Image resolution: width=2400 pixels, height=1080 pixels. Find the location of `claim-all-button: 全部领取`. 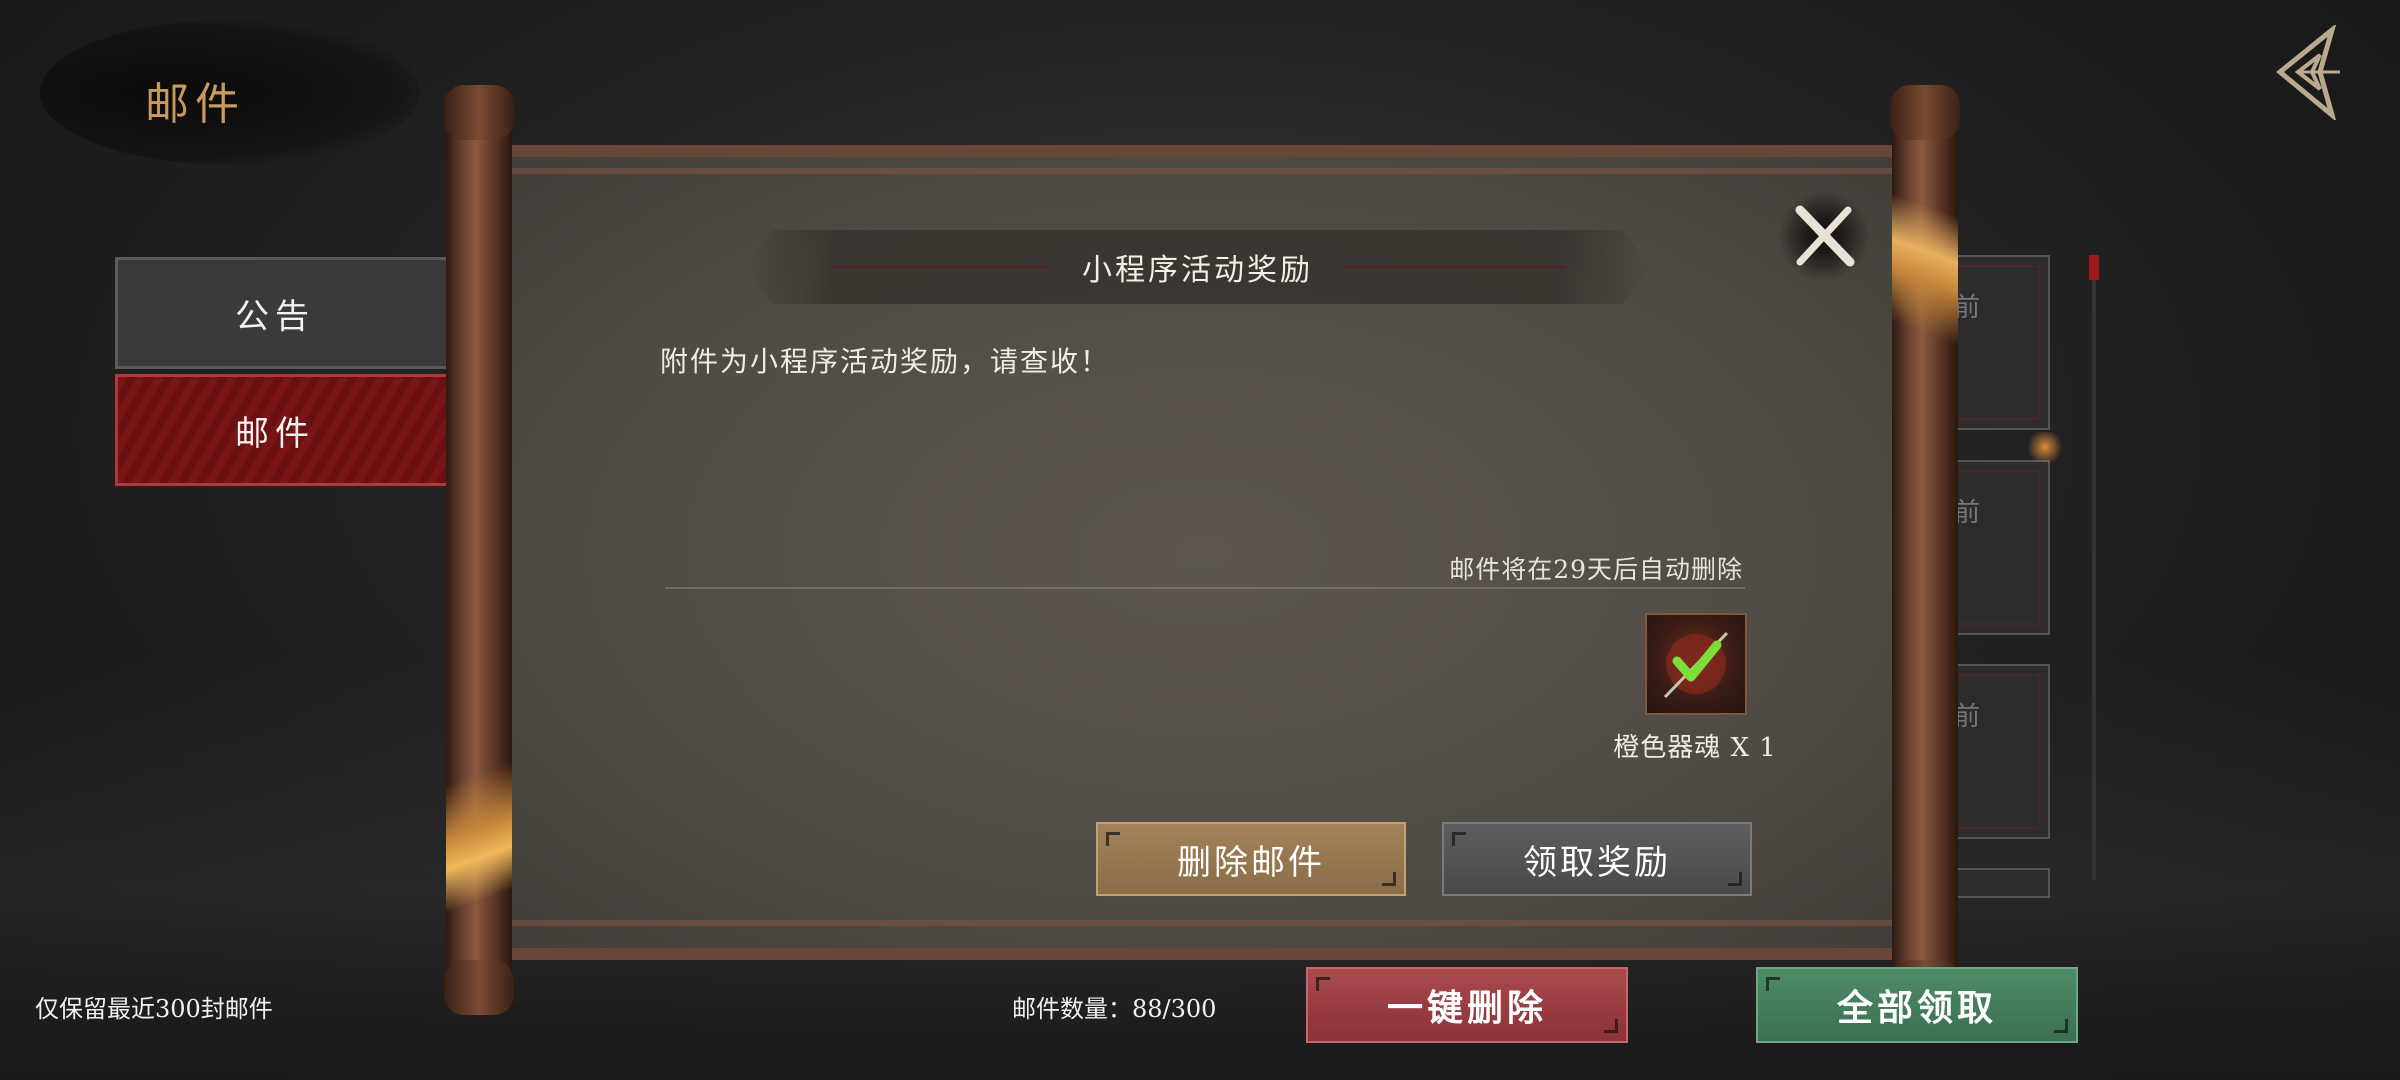

claim-all-button: 全部领取 is located at coordinates (1917, 1005).